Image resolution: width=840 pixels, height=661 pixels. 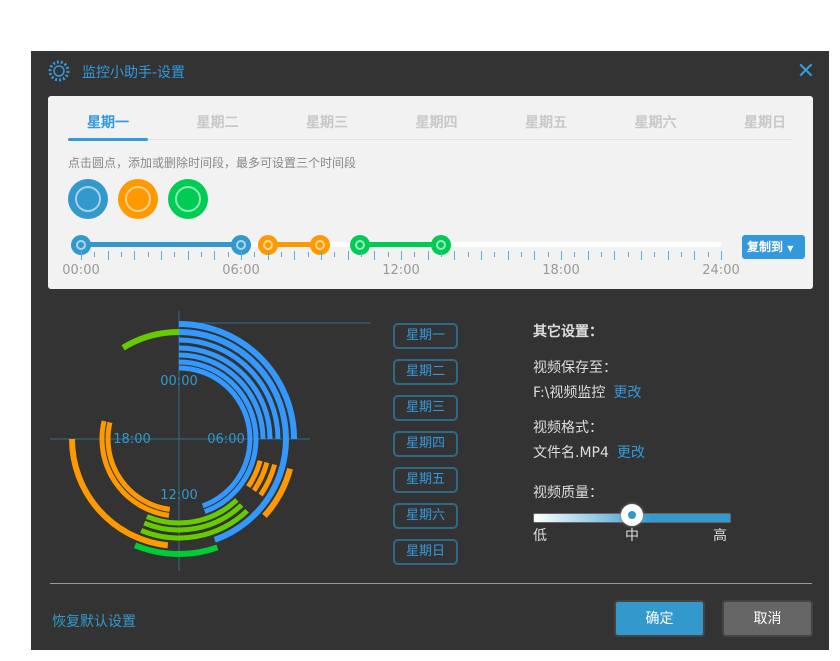 I want to click on change-path-link: 更改, so click(x=627, y=393).